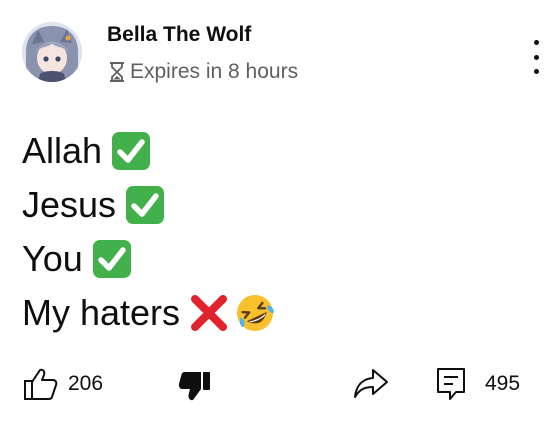  Describe the element at coordinates (214, 71) in the screenshot. I see `expires-text: Expires in 8 hours` at that location.